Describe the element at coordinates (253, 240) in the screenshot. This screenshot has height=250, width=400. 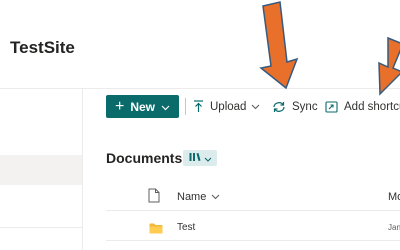
I see `row-divider` at that location.